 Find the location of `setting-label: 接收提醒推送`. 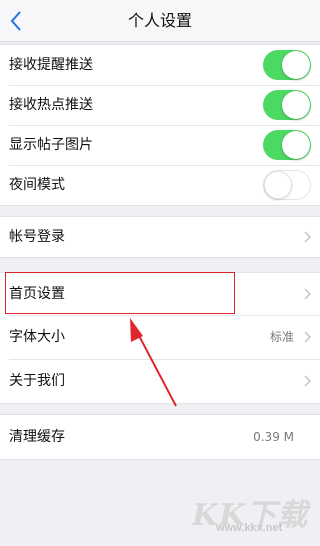

setting-label: 接收提醒推送 is located at coordinates (51, 65).